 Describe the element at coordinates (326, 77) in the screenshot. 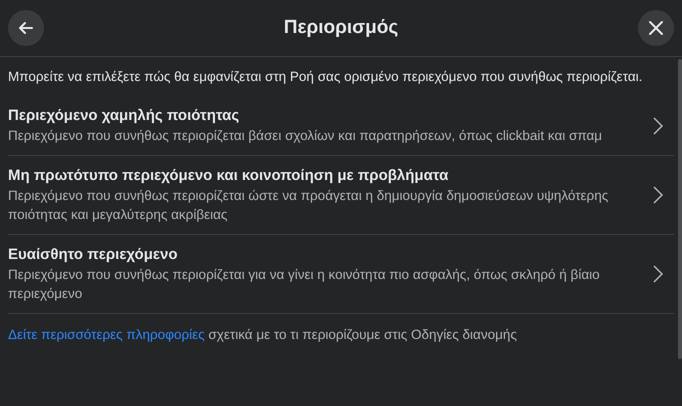

I see `intro-text: Μπορείτε να επιλέξετε πώς θα εμφανίζεται στη Ροή σας ορισμένο περιεχόμενο που συνήθως περιορίζεται.` at that location.